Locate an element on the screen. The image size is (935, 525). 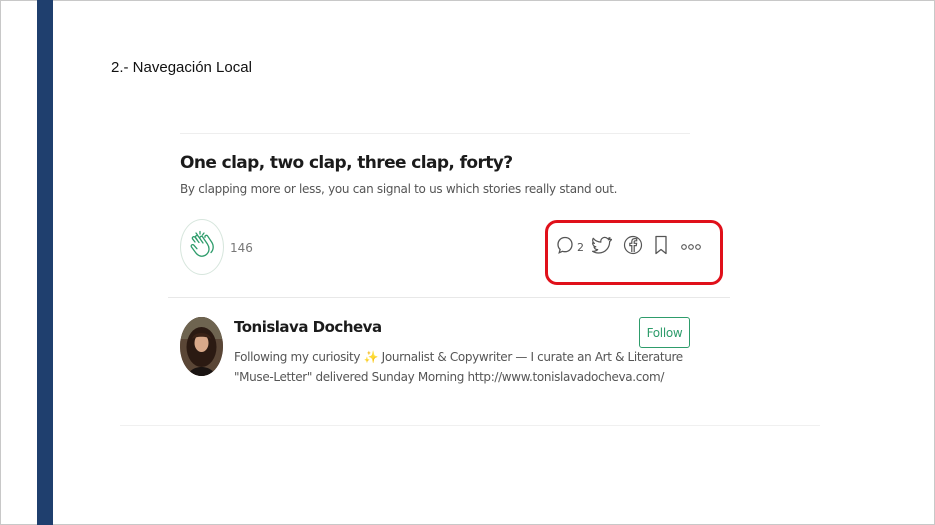
divider-middle is located at coordinates (449, 297).